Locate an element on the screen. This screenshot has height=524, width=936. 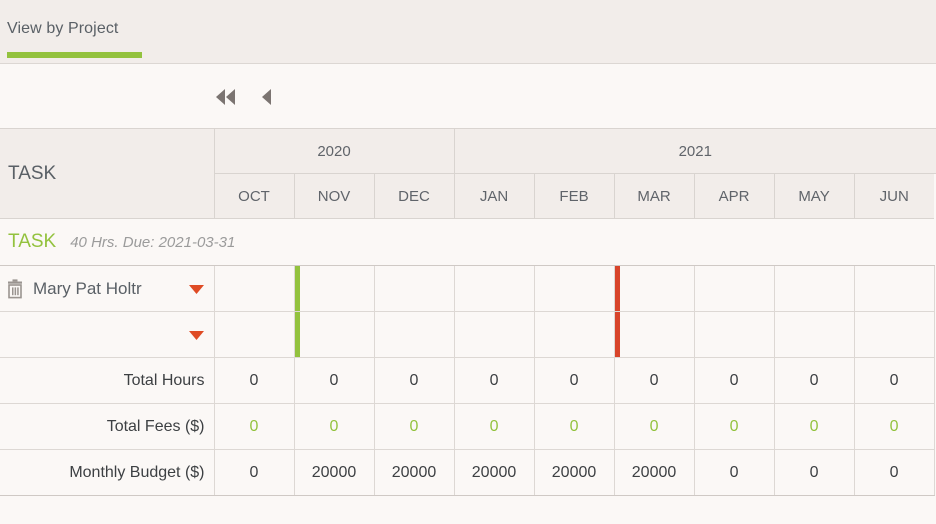
assignee-cell: Mary Pat Holtr is located at coordinates (107, 288).